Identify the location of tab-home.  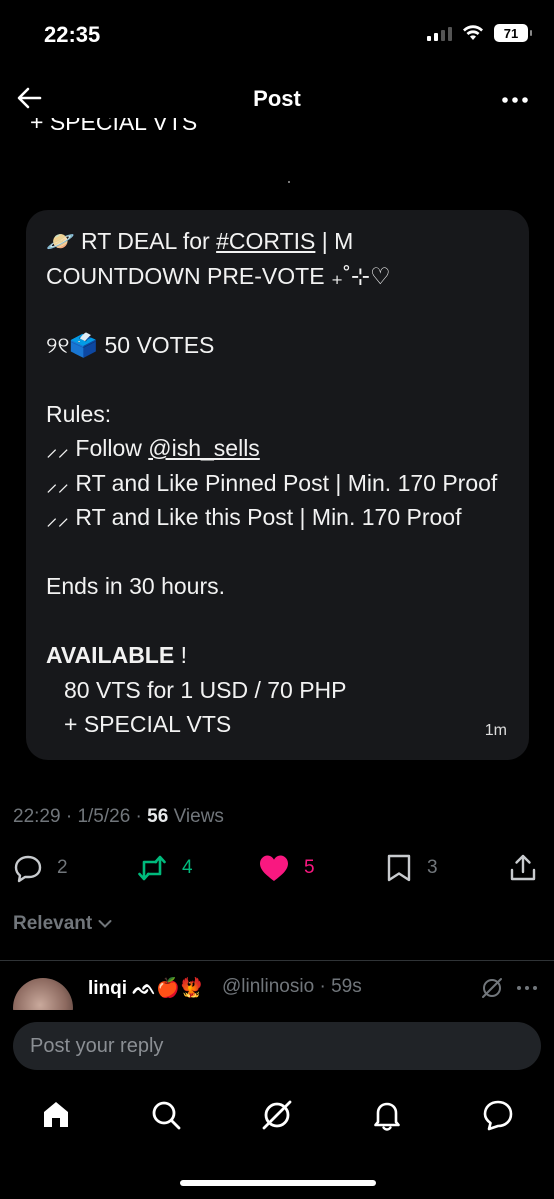
(56, 1115).